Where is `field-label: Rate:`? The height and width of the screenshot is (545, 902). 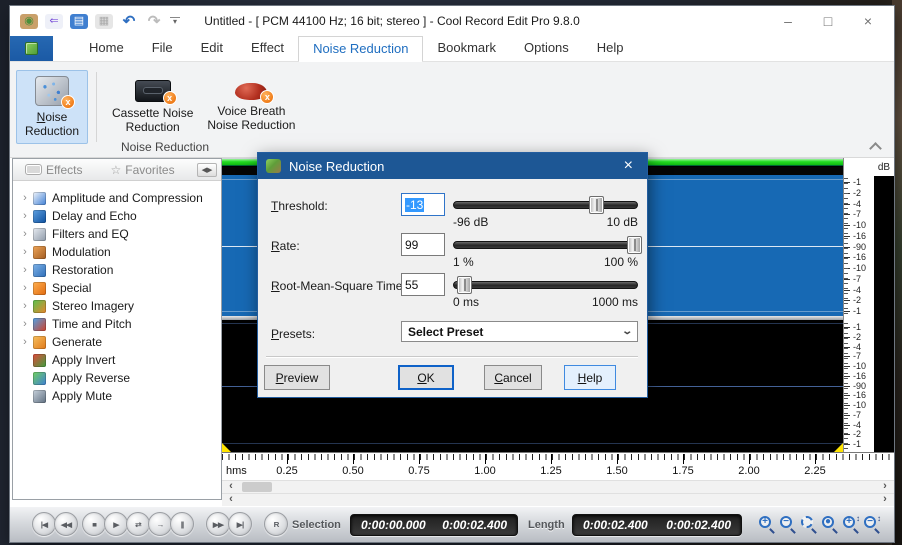 field-label: Rate: is located at coordinates (285, 246).